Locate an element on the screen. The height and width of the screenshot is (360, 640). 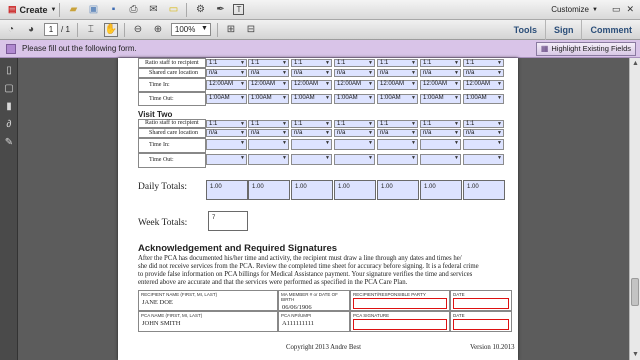
signature-icon: ✎ is located at coordinates (9, 143).